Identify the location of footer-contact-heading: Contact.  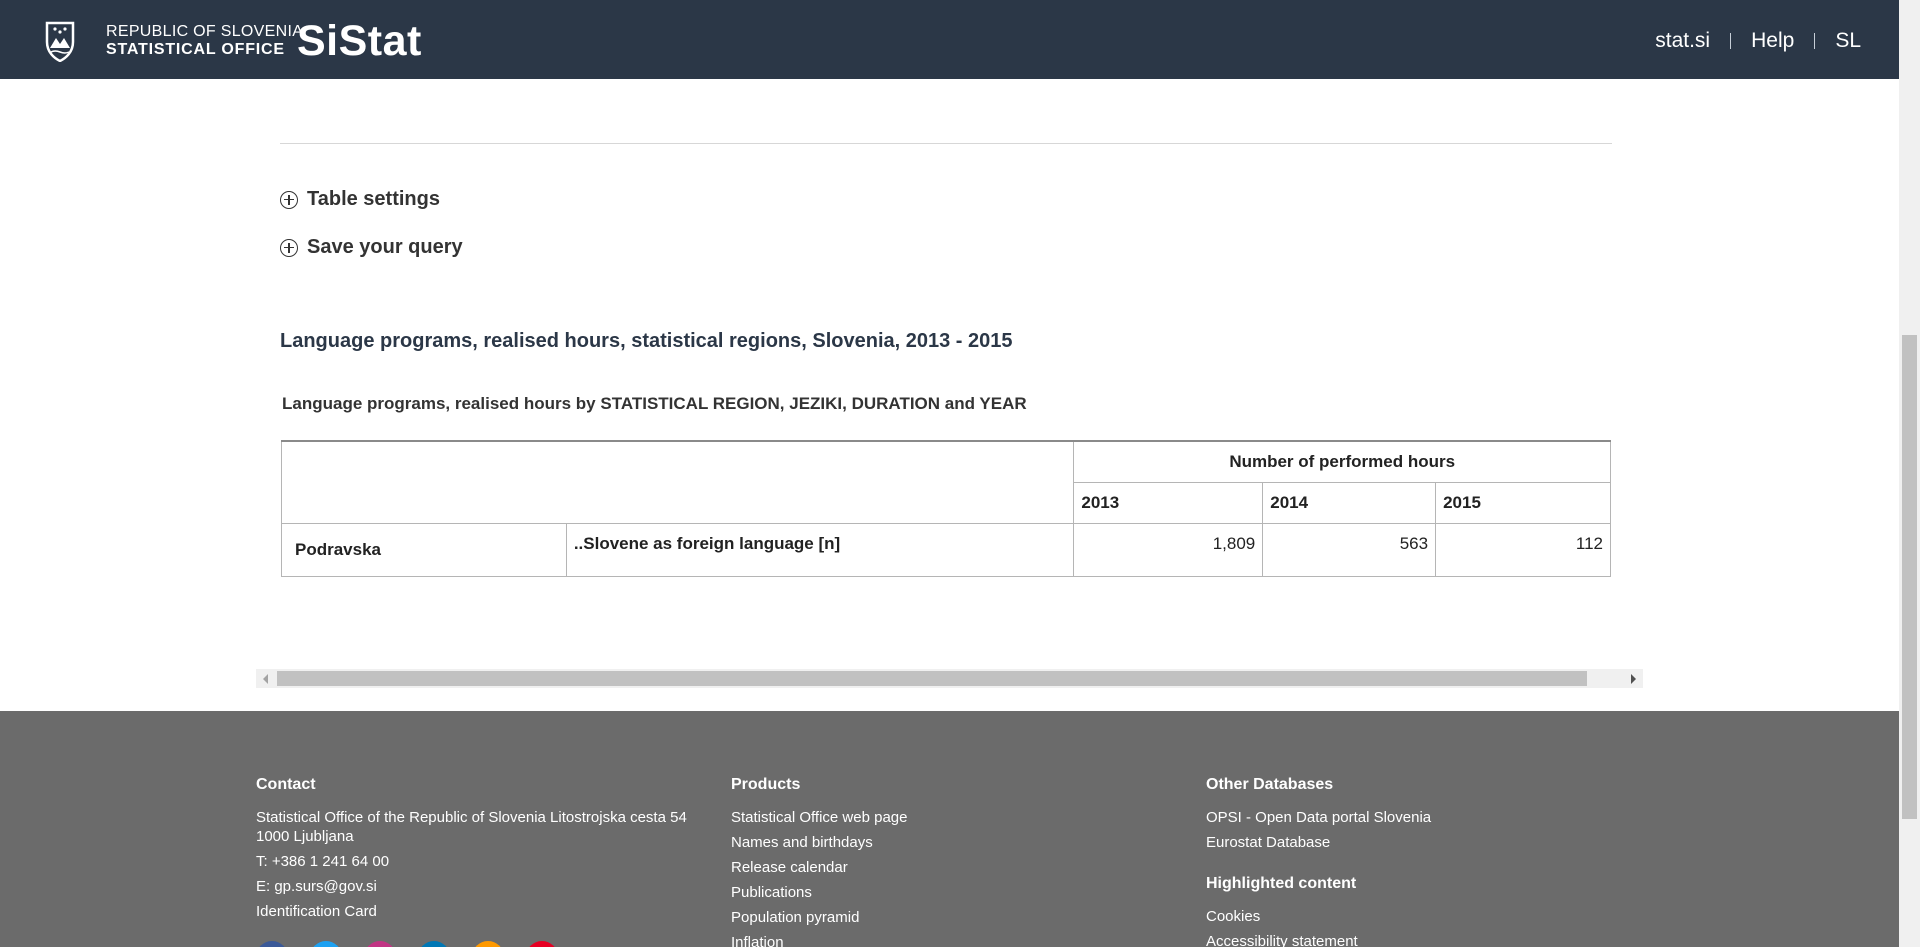
(286, 784).